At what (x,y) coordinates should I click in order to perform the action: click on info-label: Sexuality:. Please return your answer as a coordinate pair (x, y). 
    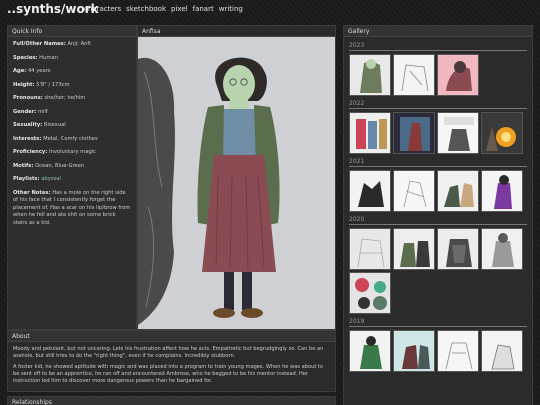
    Looking at the image, I should click on (28, 125).